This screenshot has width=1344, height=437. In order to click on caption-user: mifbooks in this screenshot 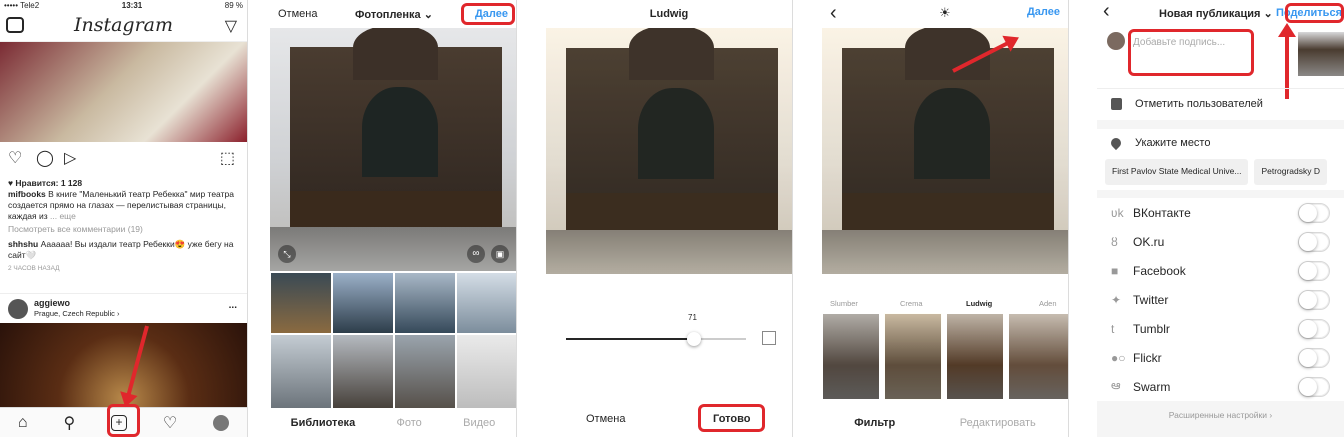, I will do `click(27, 194)`.